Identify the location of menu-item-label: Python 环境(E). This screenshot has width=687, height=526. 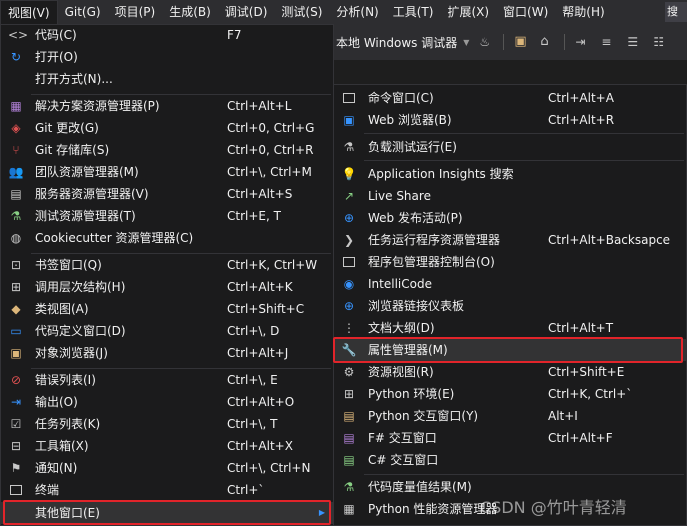
(411, 394).